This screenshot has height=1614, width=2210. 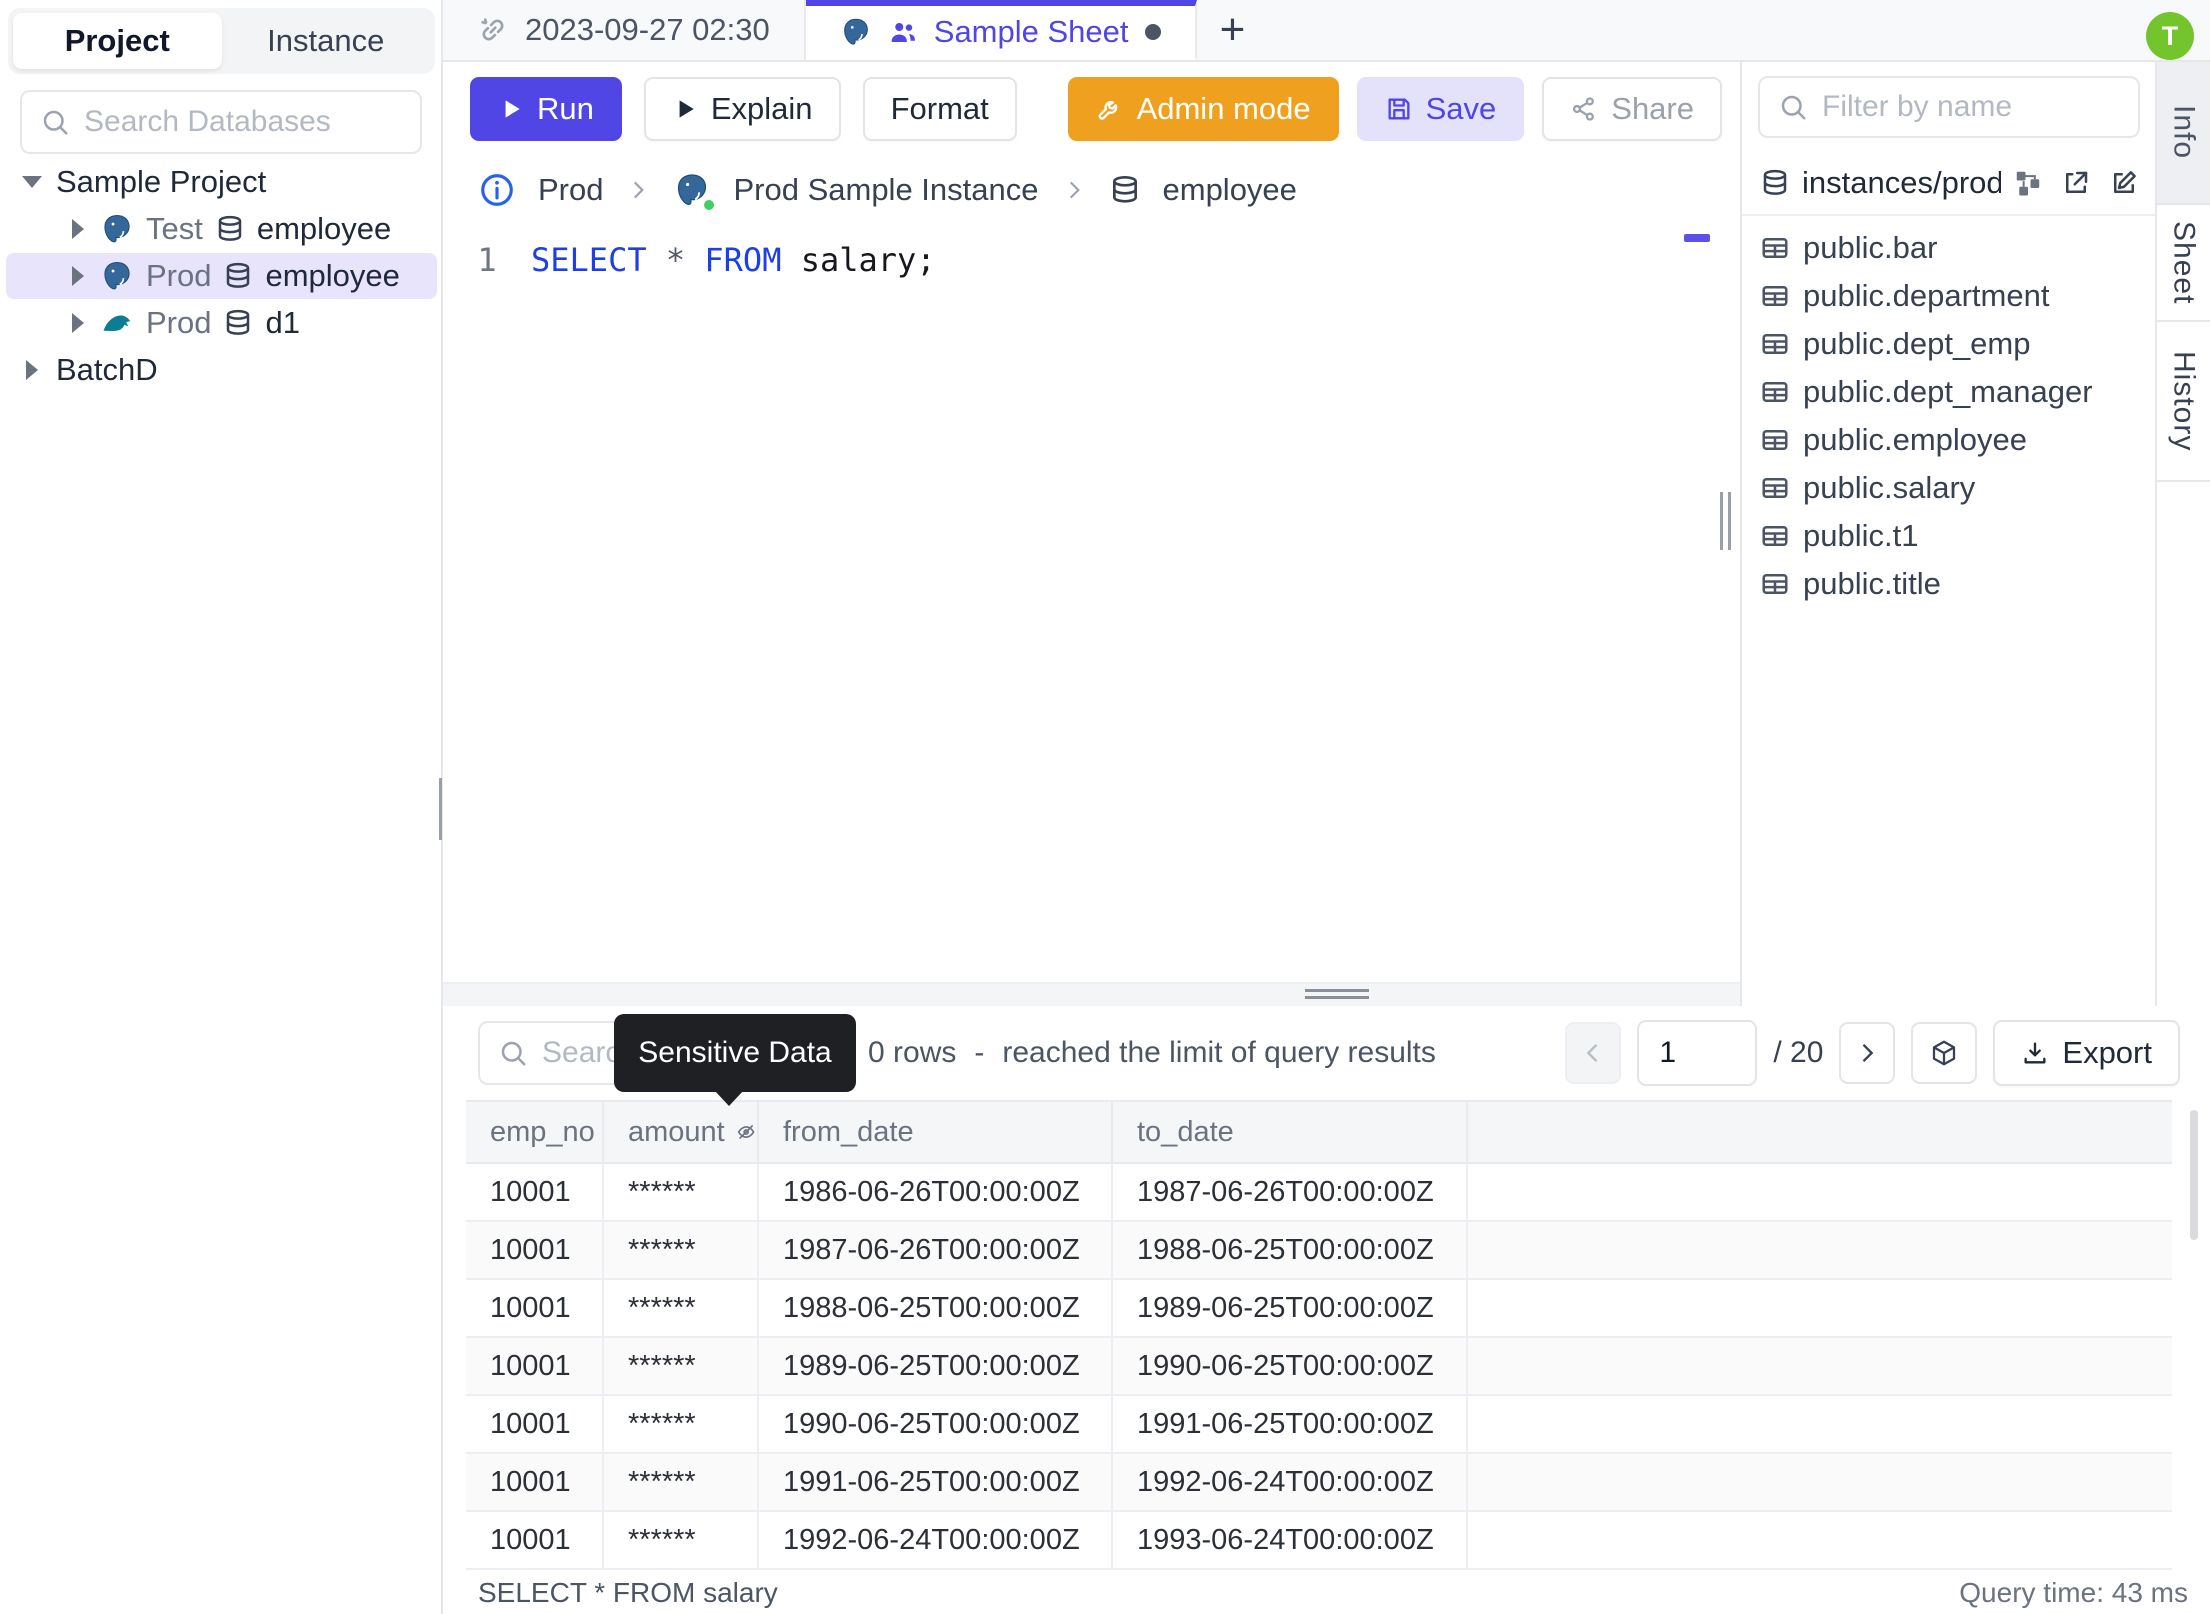 I want to click on next-page-button, so click(x=1867, y=1053).